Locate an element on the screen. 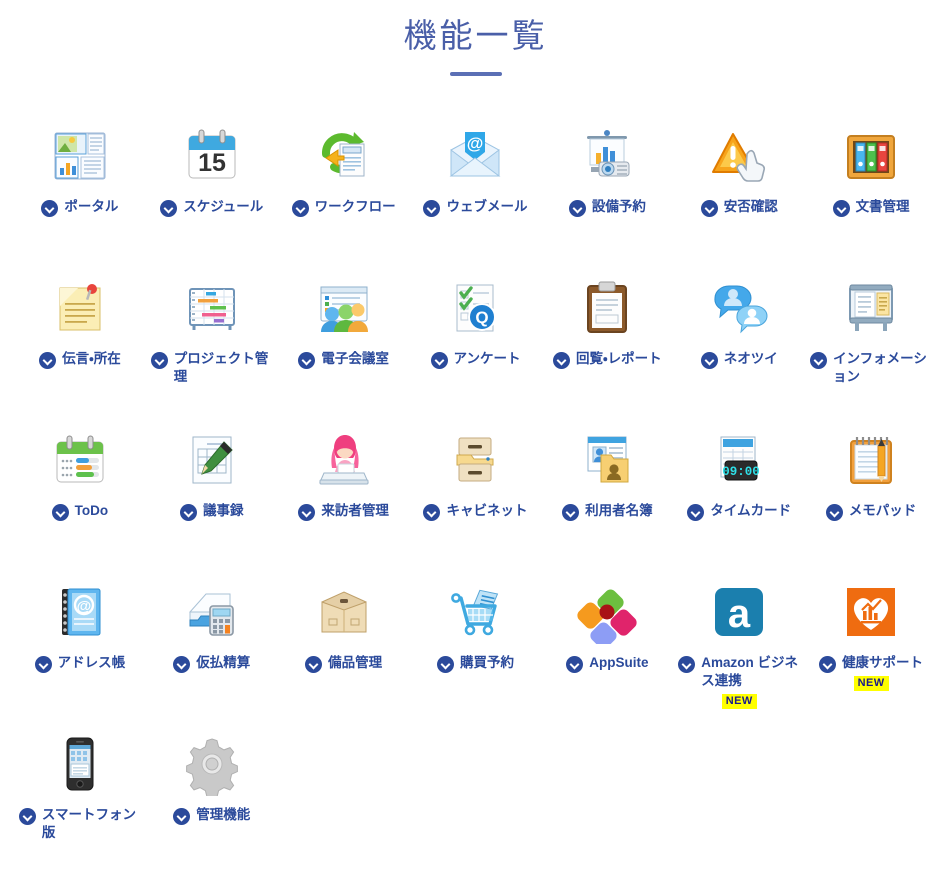  feature-label: キャビネット is located at coordinates (475, 511).